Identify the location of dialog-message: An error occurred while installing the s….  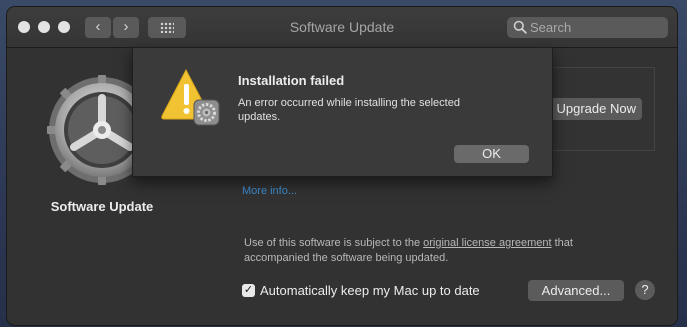
(349, 110).